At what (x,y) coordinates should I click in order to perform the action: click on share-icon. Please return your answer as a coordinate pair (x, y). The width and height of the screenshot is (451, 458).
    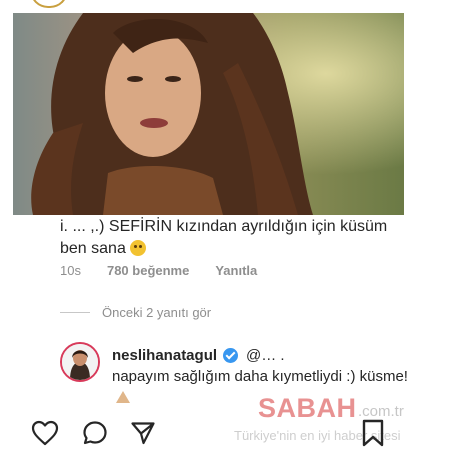
    Looking at the image, I should click on (143, 433).